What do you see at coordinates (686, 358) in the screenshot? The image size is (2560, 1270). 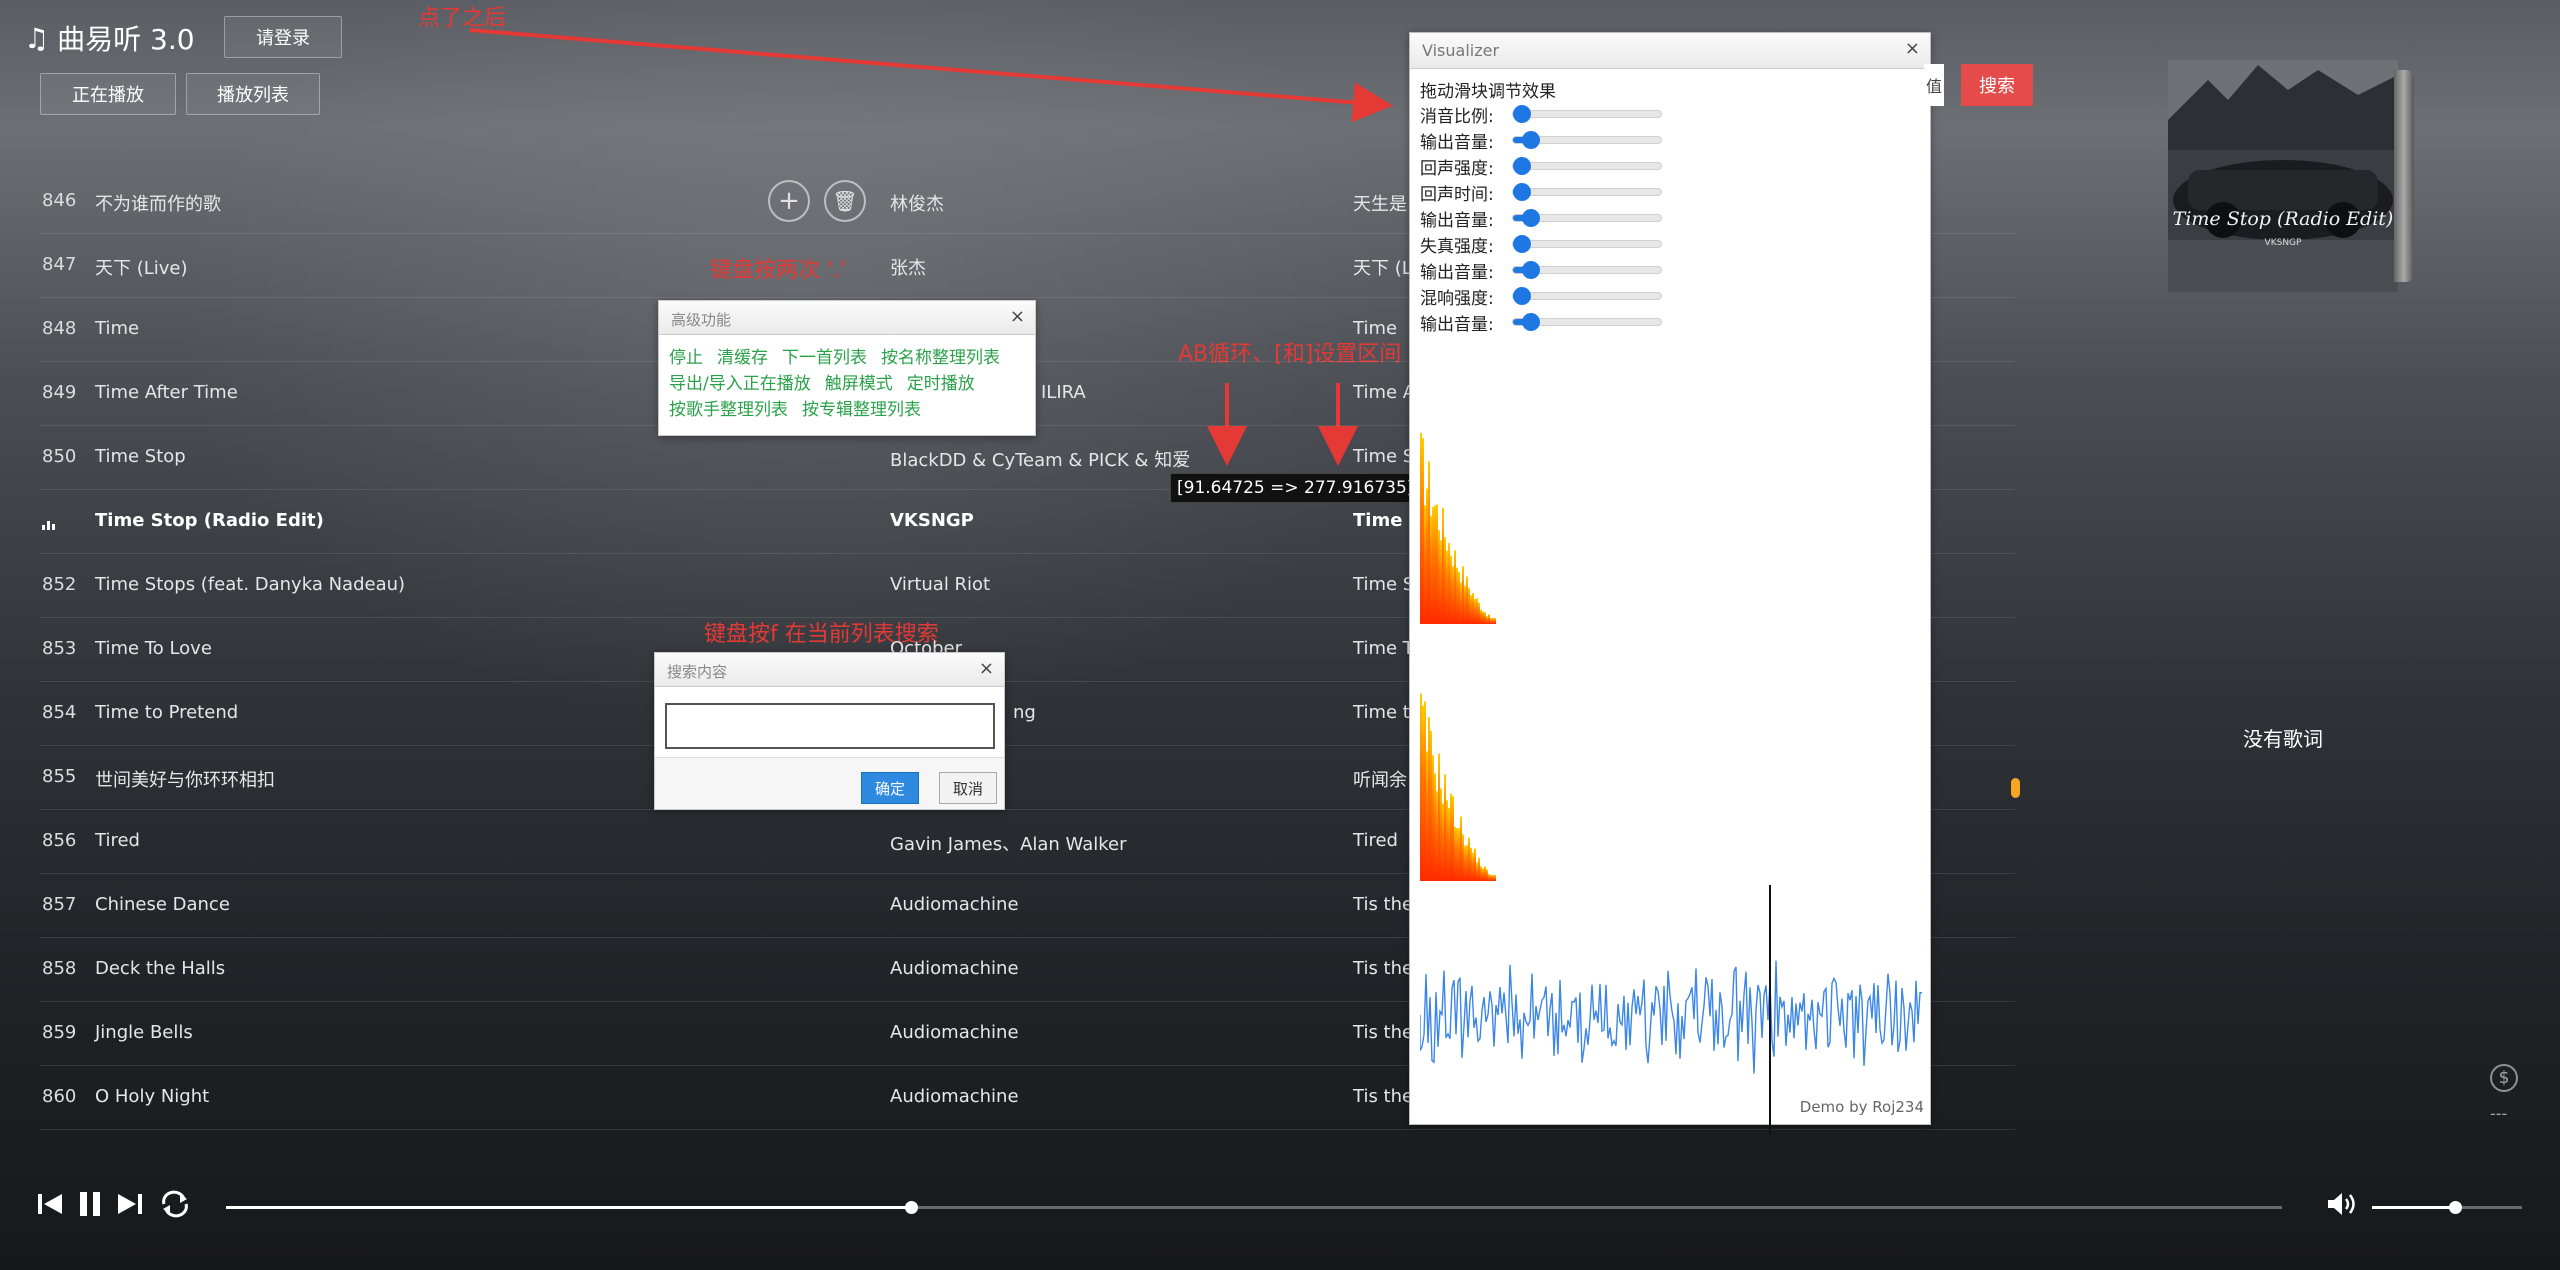 I see `link-stop: 停止` at bounding box center [686, 358].